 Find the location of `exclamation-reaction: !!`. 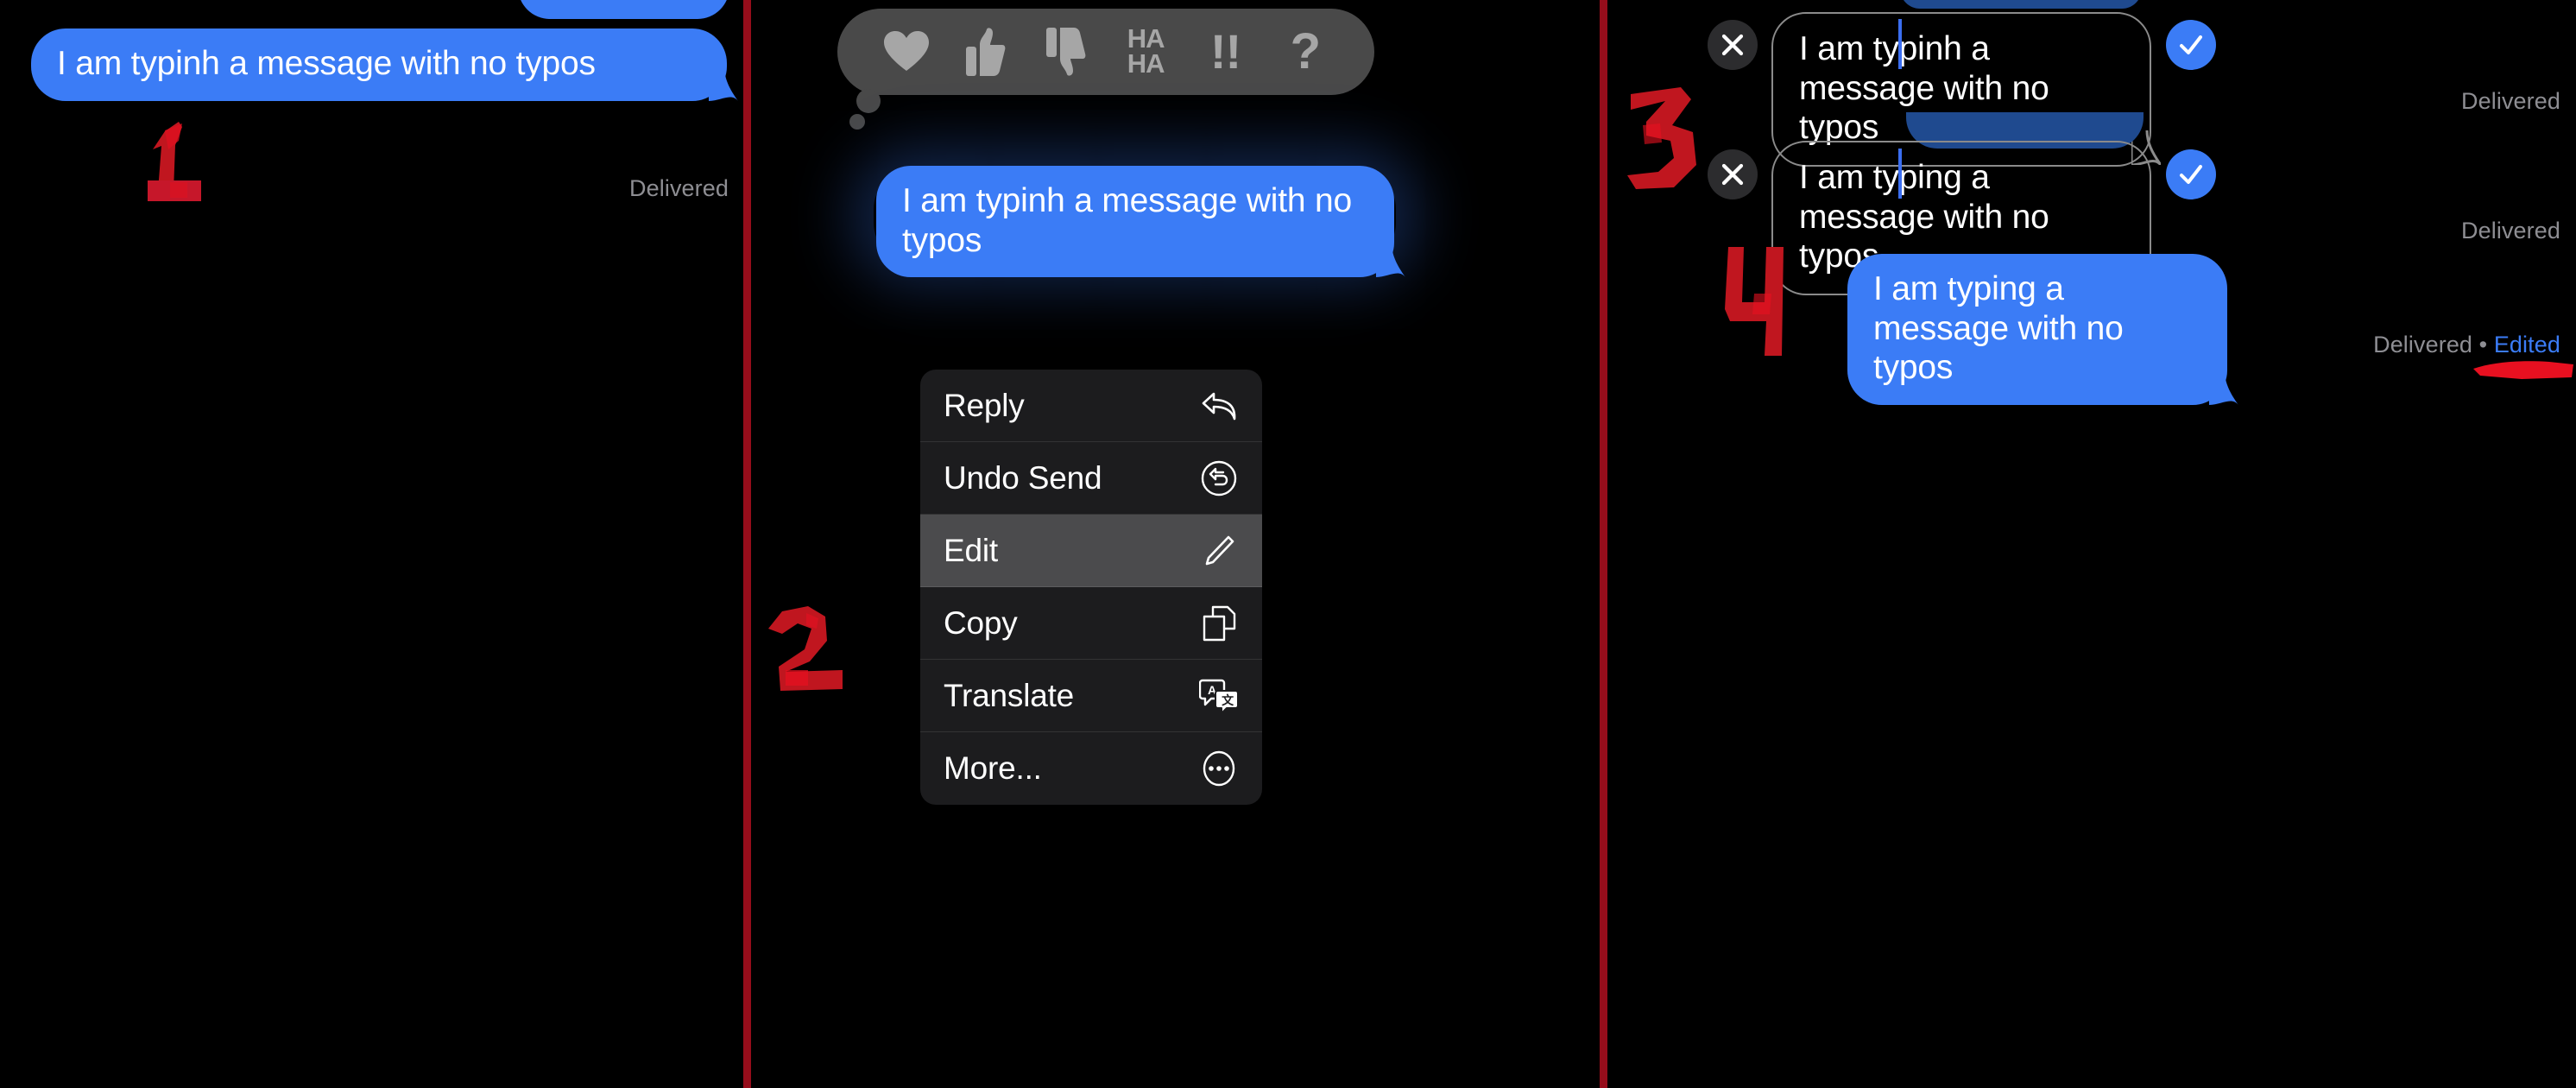

exclamation-reaction: !! is located at coordinates (1225, 52).